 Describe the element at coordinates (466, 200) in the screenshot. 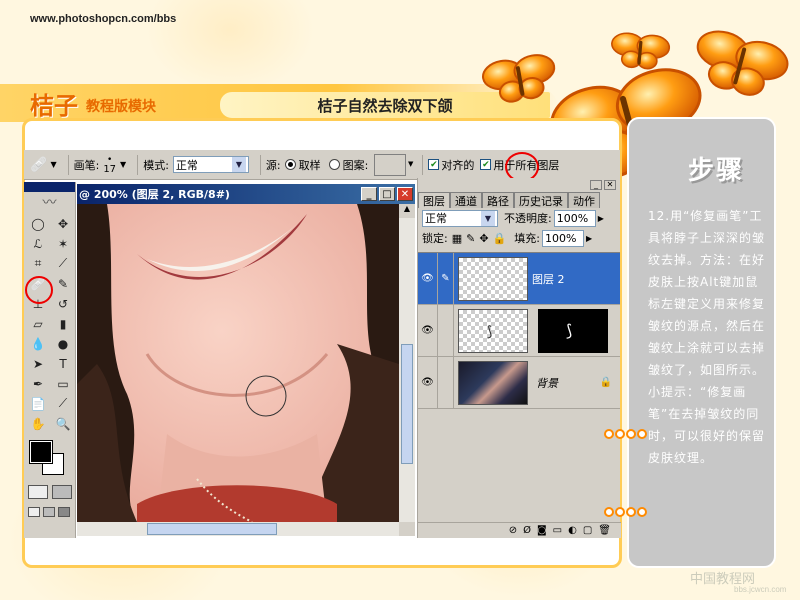

I see `tab-channels: 通道` at that location.